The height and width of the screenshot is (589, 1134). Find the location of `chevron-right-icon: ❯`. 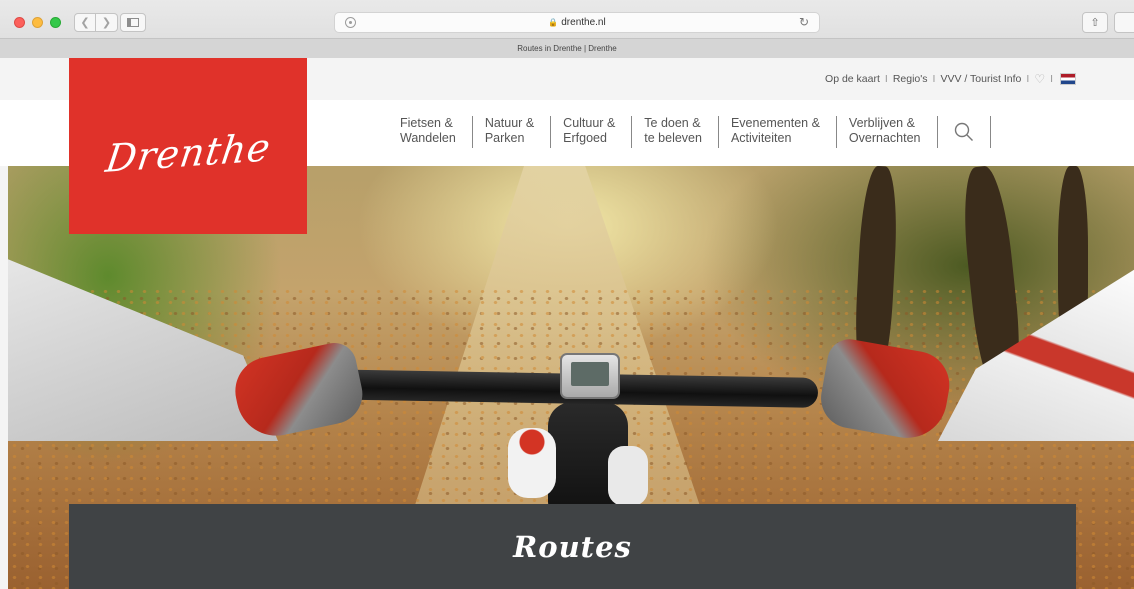

chevron-right-icon: ❯ is located at coordinates (106, 23).